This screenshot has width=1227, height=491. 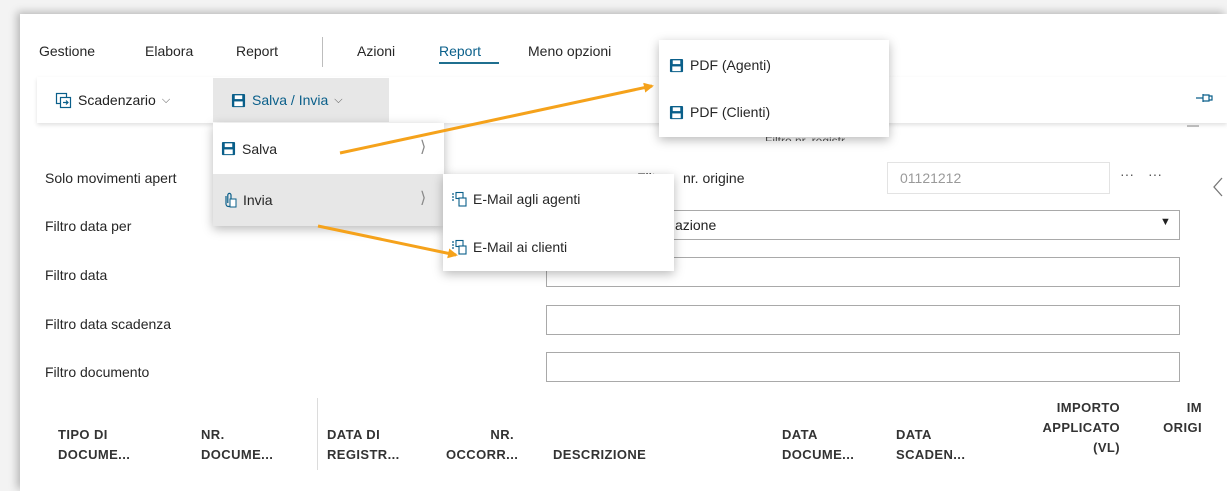 I want to click on arrow-invia-to-email, so click(x=387, y=241).